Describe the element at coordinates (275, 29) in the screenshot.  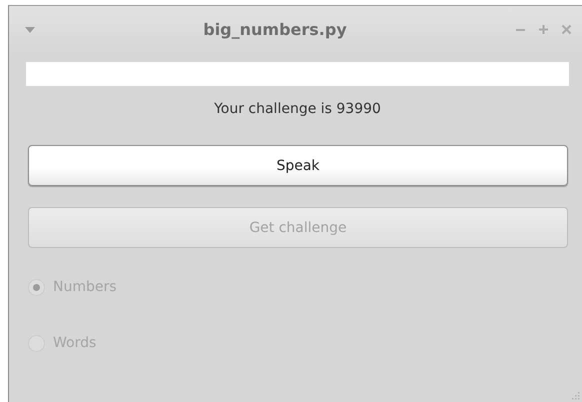
I see `window-title: big_numbers.py` at that location.